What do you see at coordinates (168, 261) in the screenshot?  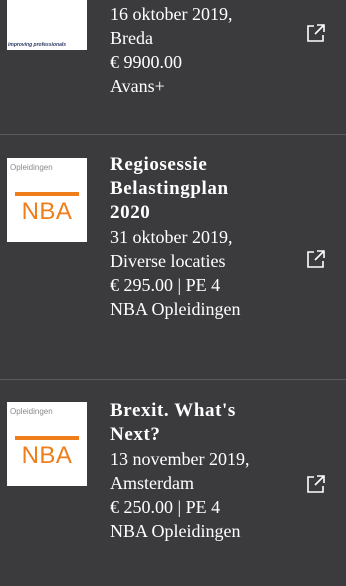 I see `course-location: Diverse locaties` at bounding box center [168, 261].